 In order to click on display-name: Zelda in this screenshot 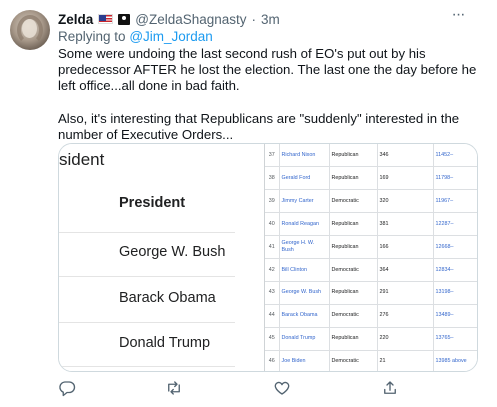, I will do `click(75, 19)`.